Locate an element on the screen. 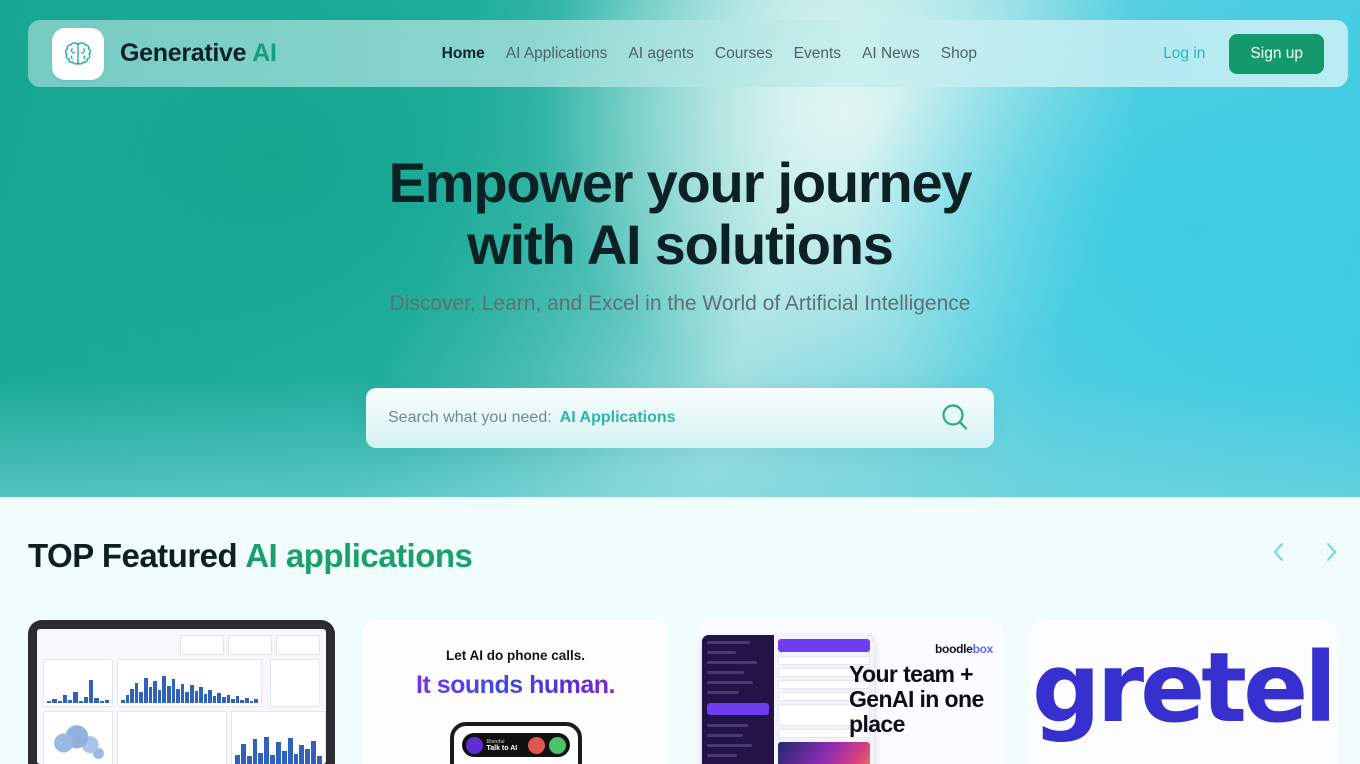 The width and height of the screenshot is (1360, 764). nav-item-shop: Shop is located at coordinates (959, 54).